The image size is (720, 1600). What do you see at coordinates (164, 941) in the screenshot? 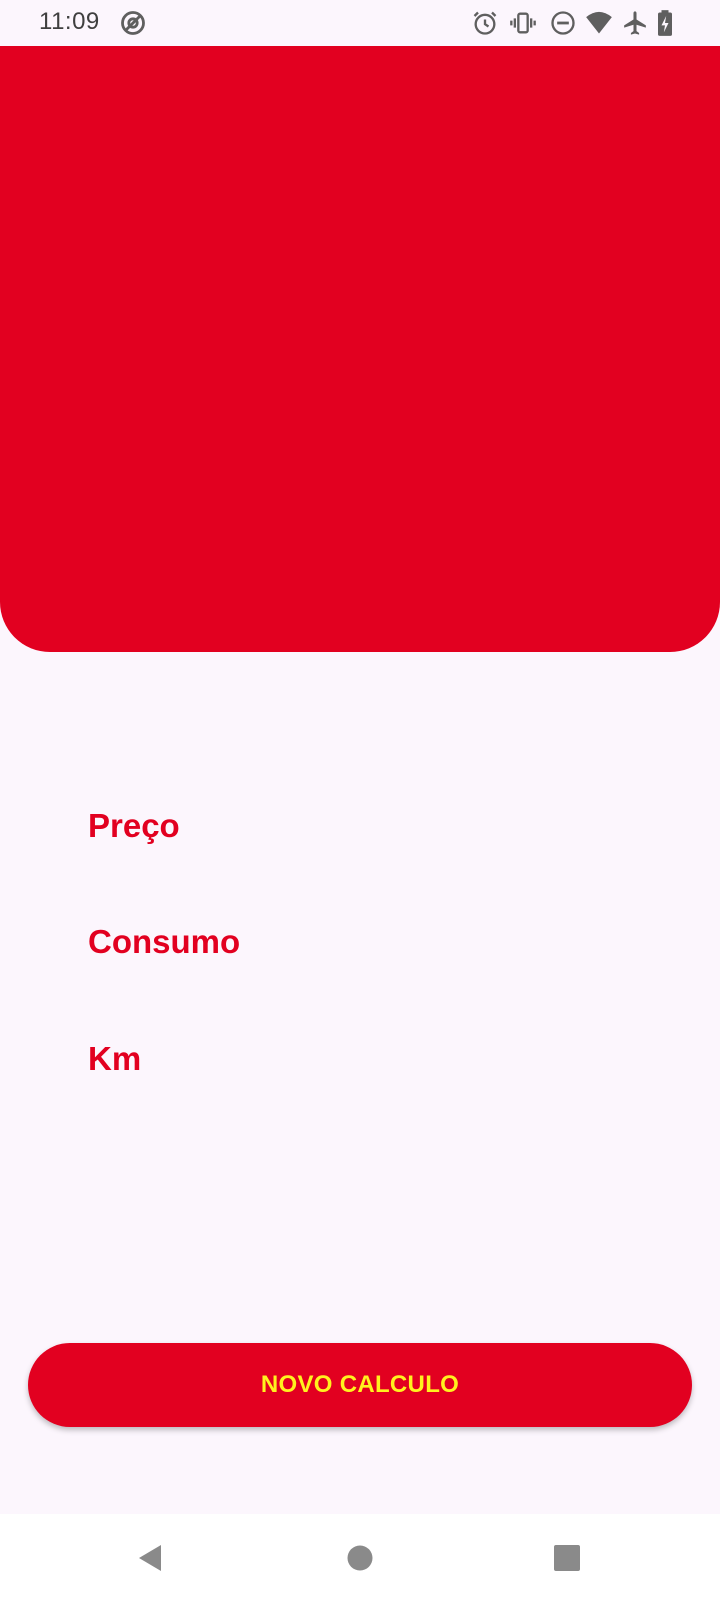
I see `consumption-label: Consumo` at bounding box center [164, 941].